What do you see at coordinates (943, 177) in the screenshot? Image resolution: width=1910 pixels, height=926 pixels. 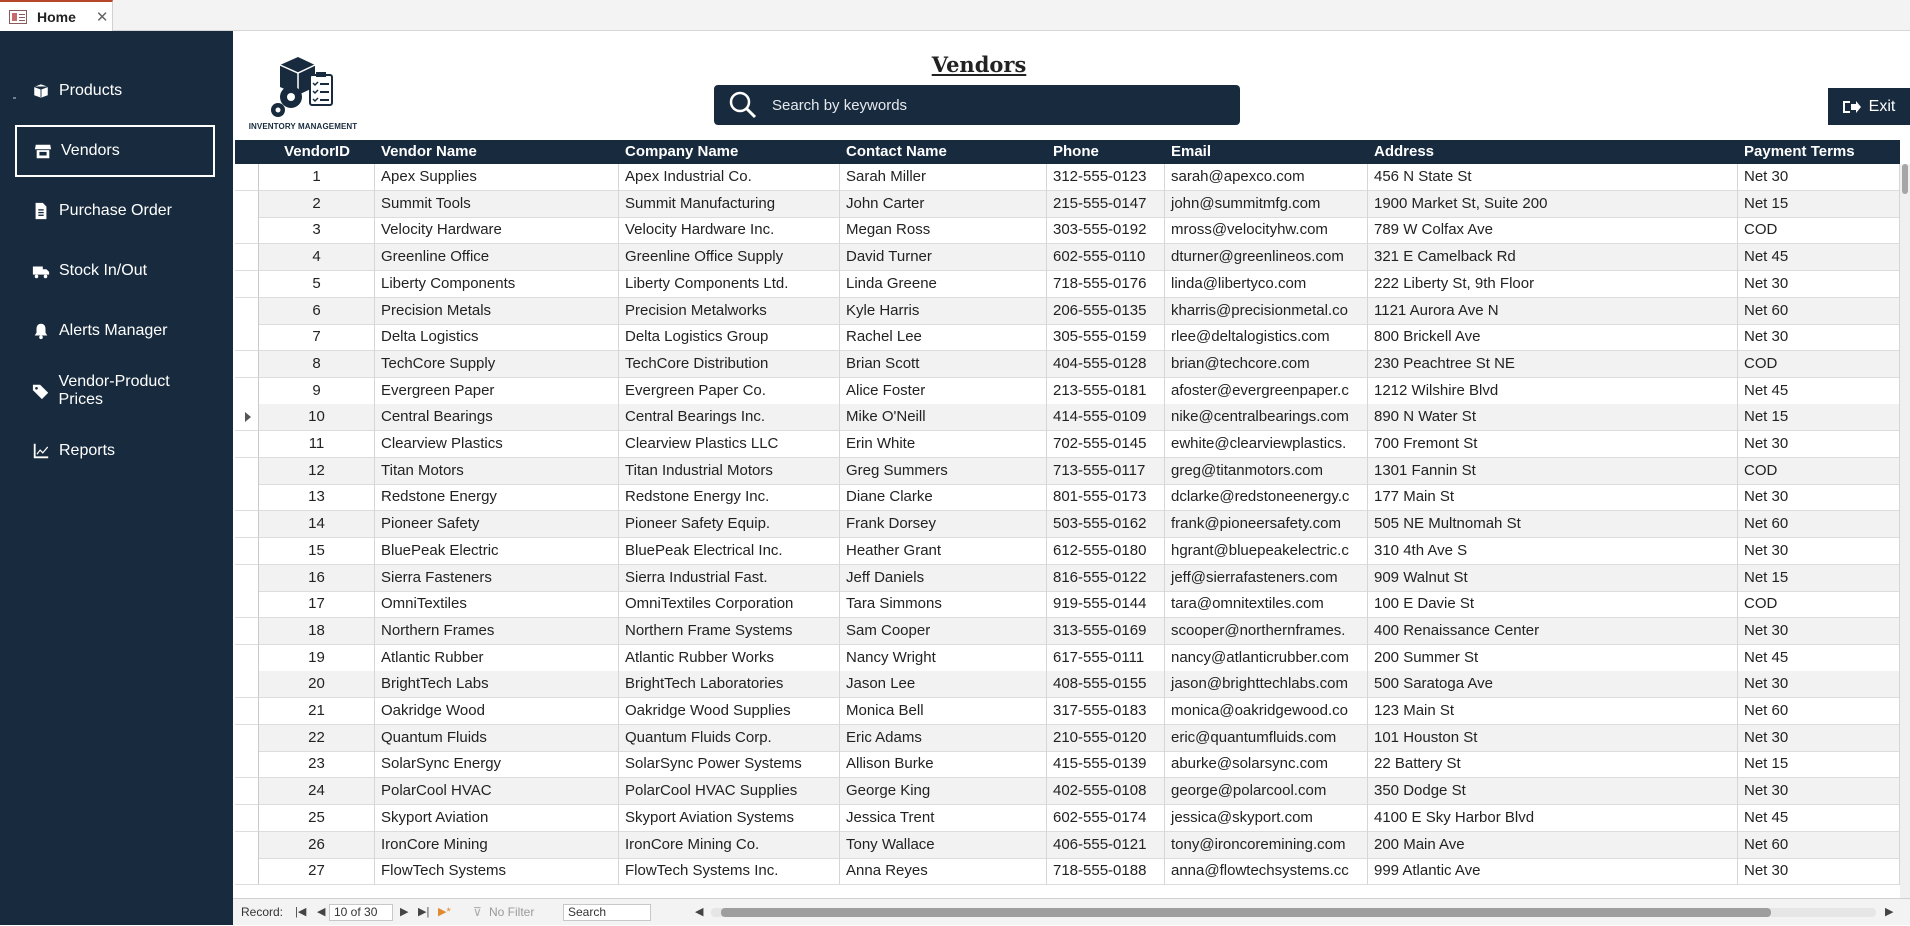 I see `cell-contact-name: Sarah Miller` at bounding box center [943, 177].